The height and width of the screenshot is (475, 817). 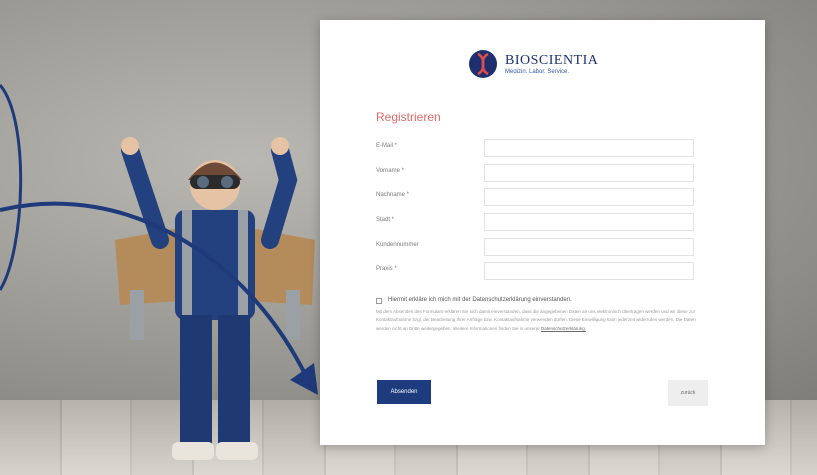 I want to click on field-row-lastname: Nachname *, so click(x=546, y=198).